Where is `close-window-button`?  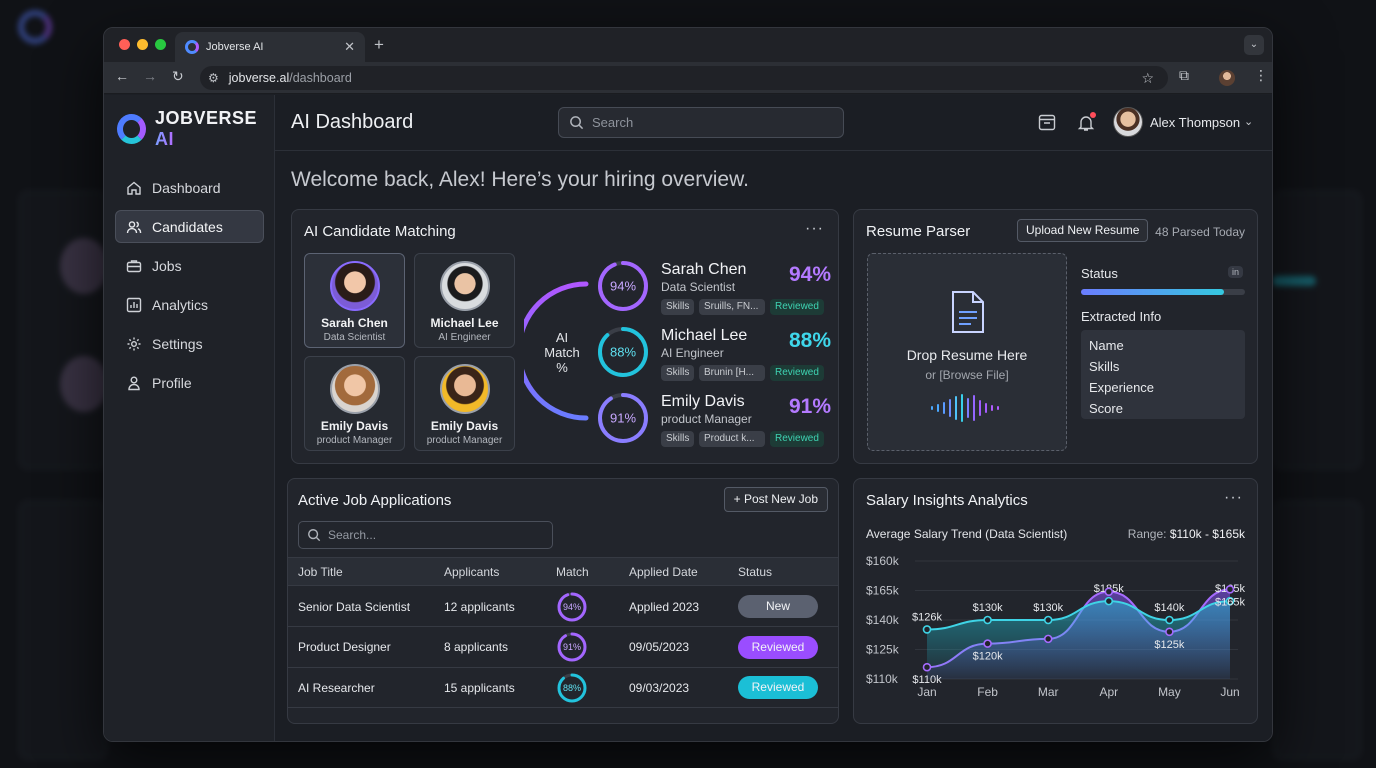
close-window-button is located at coordinates (124, 44).